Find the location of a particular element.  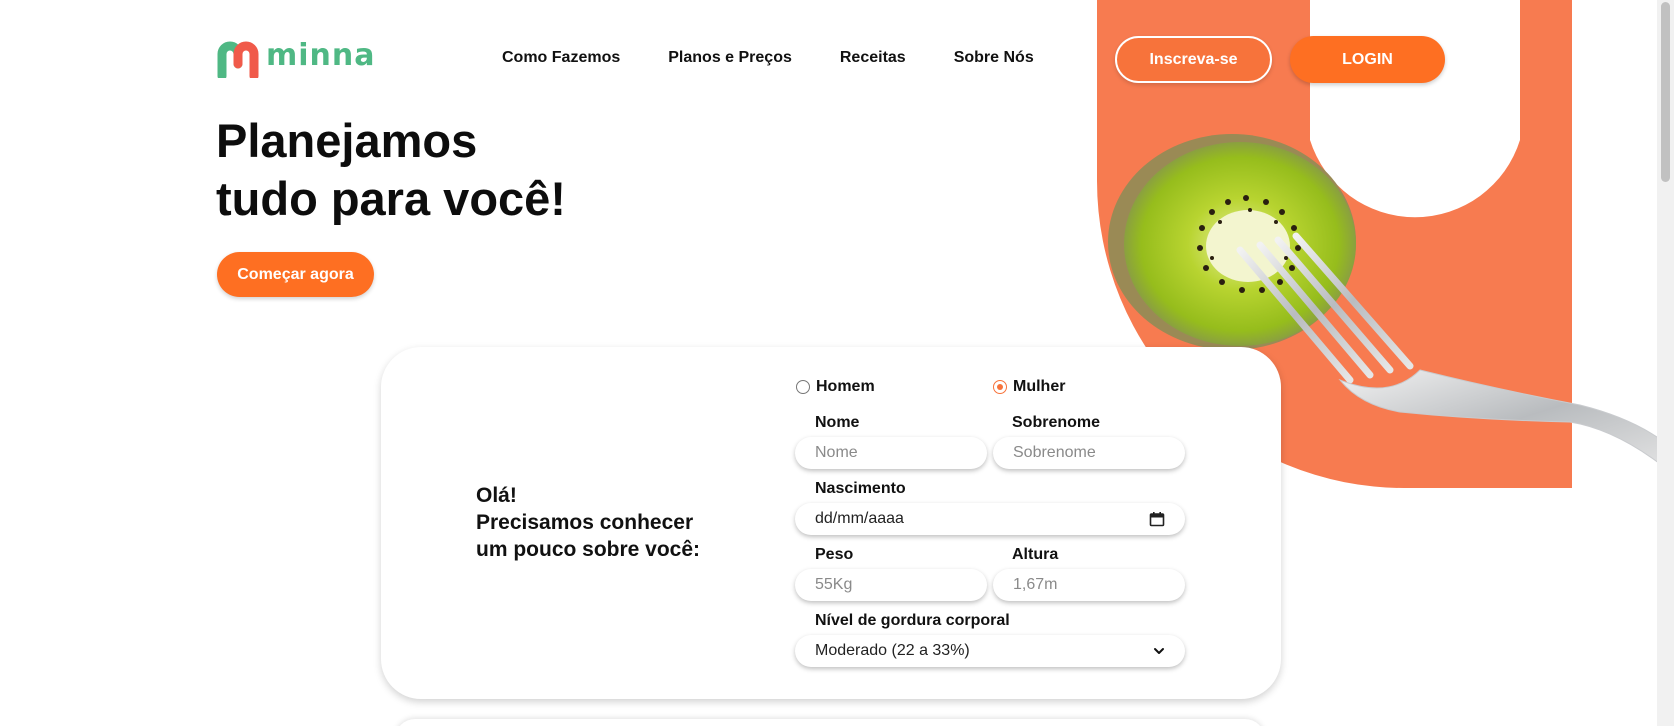

hero-title: Planejamos tudo para você! is located at coordinates (391, 170).